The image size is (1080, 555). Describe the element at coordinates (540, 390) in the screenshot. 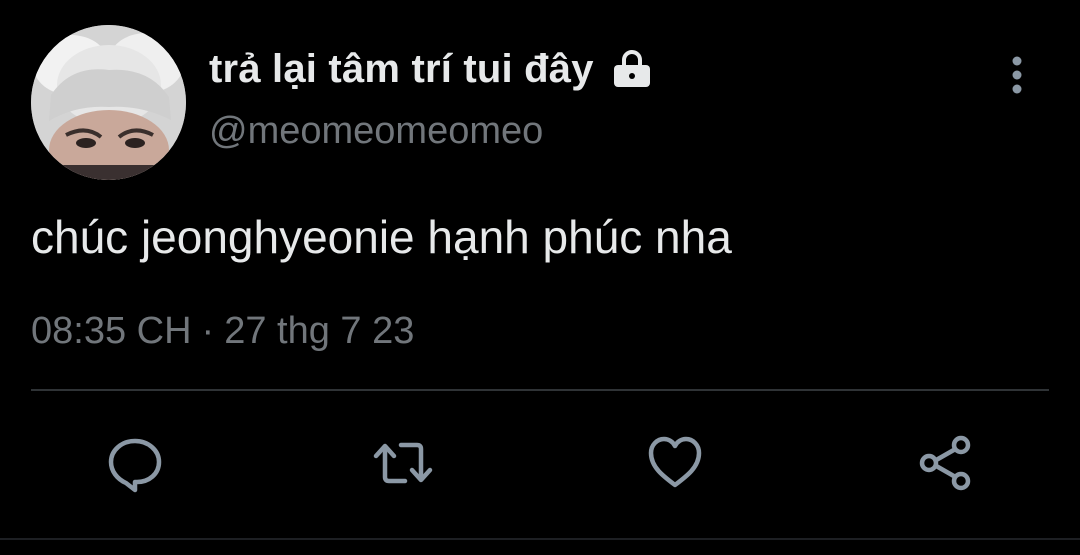

I see `divider` at that location.